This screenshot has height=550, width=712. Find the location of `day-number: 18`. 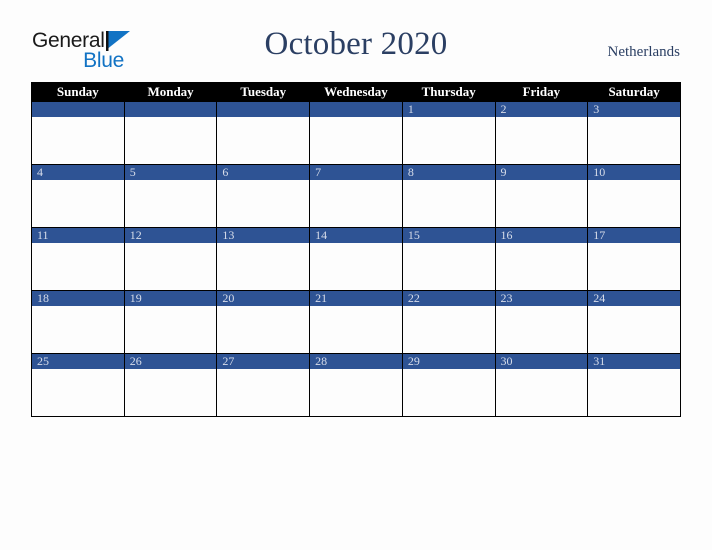

day-number: 18 is located at coordinates (78, 298).